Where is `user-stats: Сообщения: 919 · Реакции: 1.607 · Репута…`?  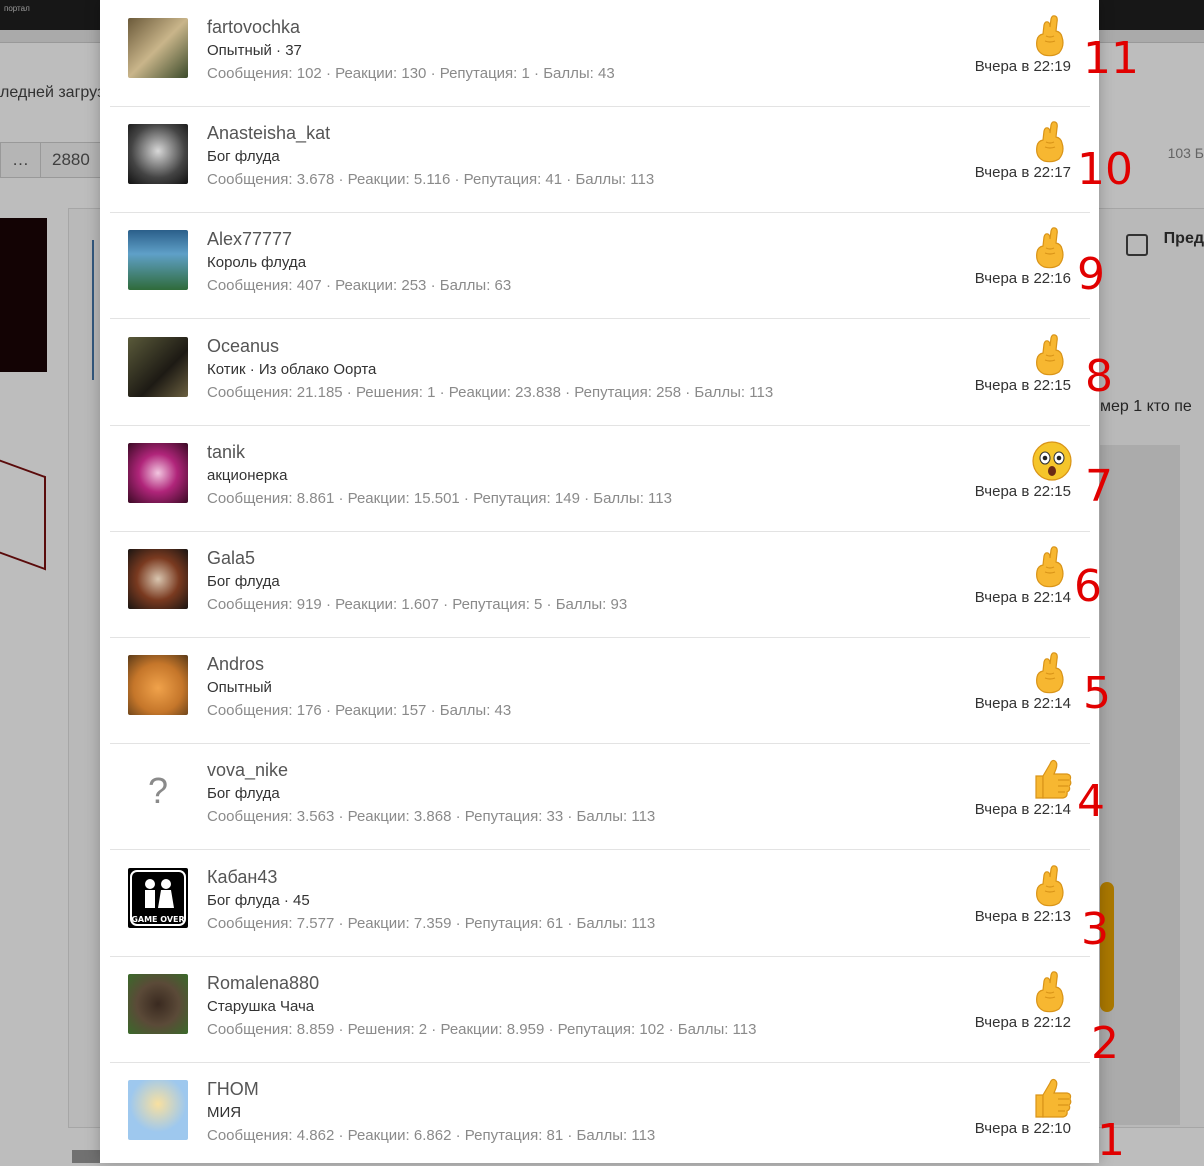
user-stats: Сообщения: 919 · Реакции: 1.607 · Репута… is located at coordinates (417, 604).